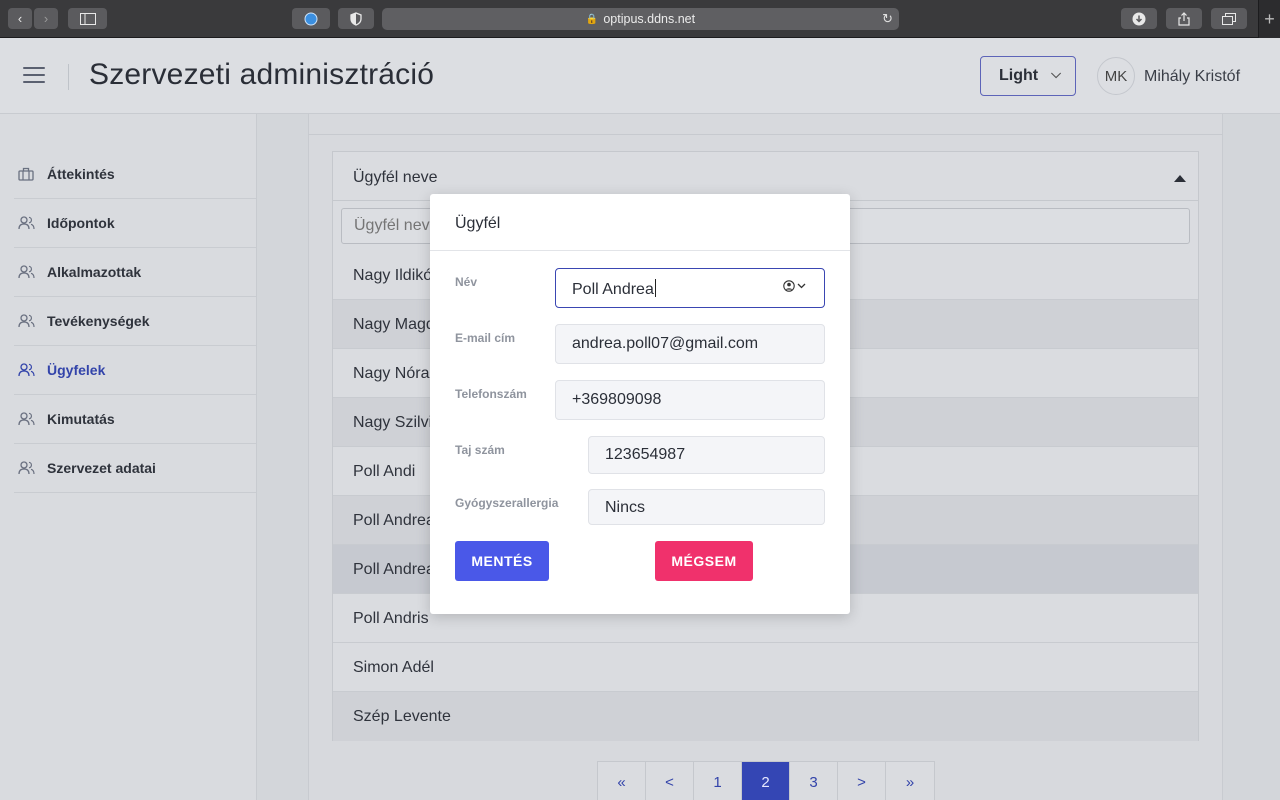  What do you see at coordinates (1056, 73) in the screenshot?
I see `chevron-down-icon: ⌵` at bounding box center [1056, 73].